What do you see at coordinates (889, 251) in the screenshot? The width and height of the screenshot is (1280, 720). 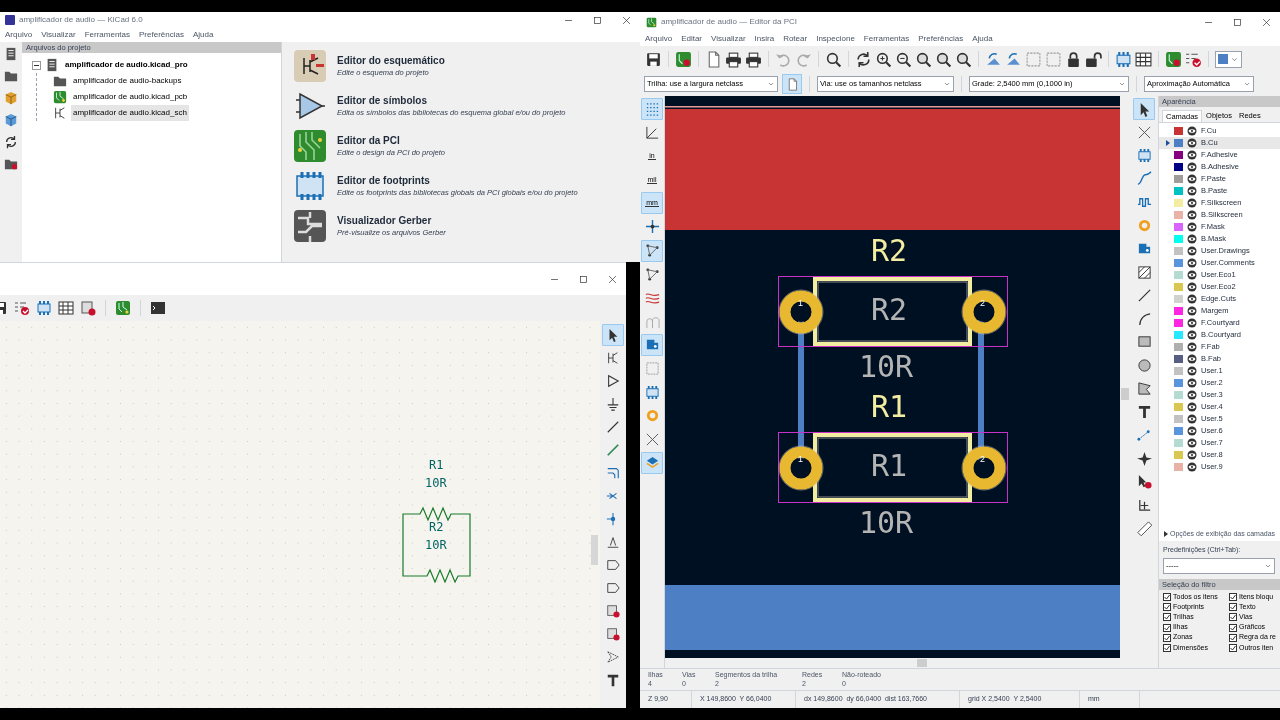 I see `footprint-ref-text: R2` at bounding box center [889, 251].